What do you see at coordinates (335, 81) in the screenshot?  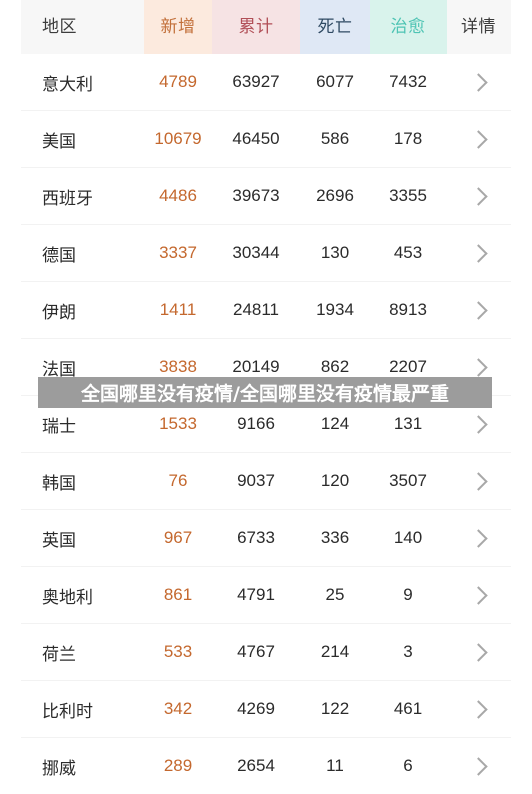 I see `cell-death: 6077` at bounding box center [335, 81].